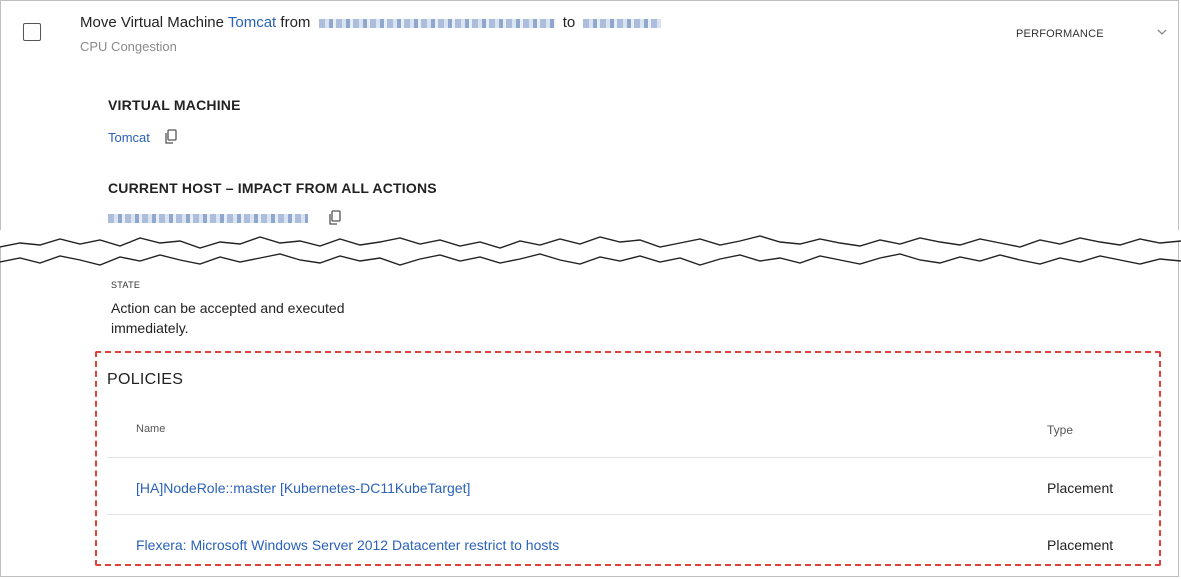 The height and width of the screenshot is (579, 1181). What do you see at coordinates (208, 219) in the screenshot?
I see `current-host-redacted` at bounding box center [208, 219].